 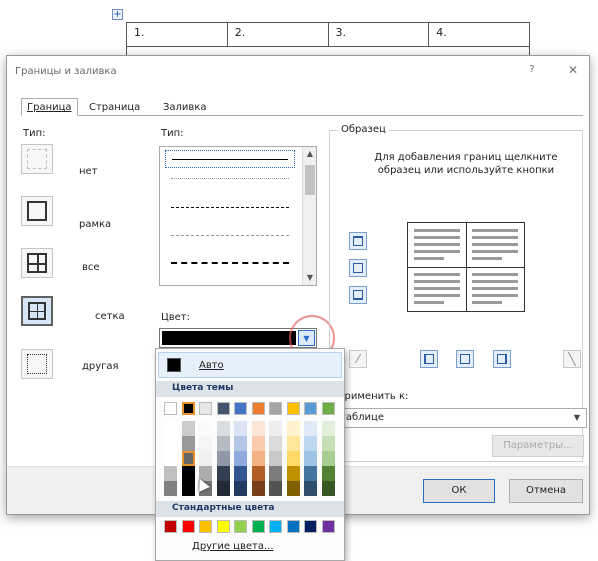 What do you see at coordinates (310, 180) in the screenshot?
I see `scroll-thumb` at bounding box center [310, 180].